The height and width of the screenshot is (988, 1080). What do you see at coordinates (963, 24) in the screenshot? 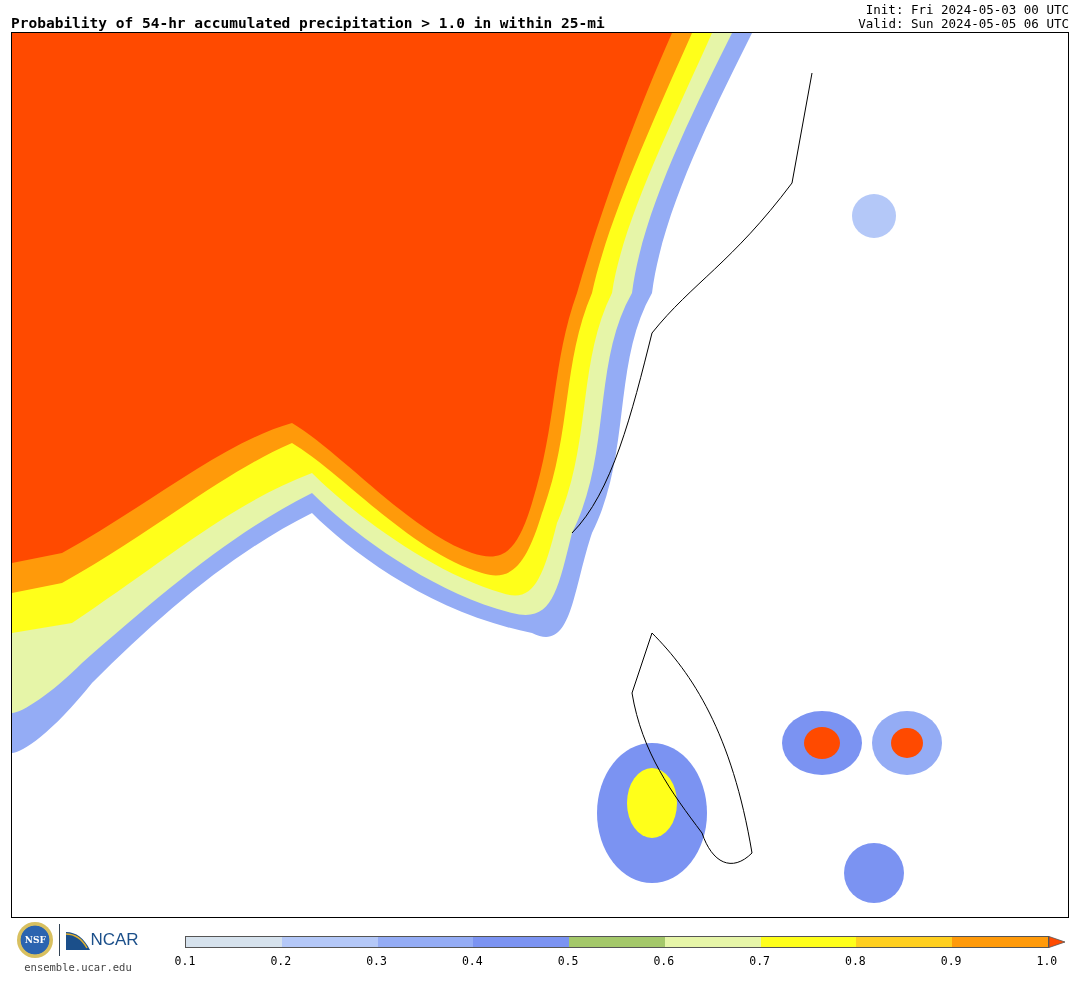
I see `valid-time: Valid: Sun 2024-05-05 06 UTC` at bounding box center [963, 24].